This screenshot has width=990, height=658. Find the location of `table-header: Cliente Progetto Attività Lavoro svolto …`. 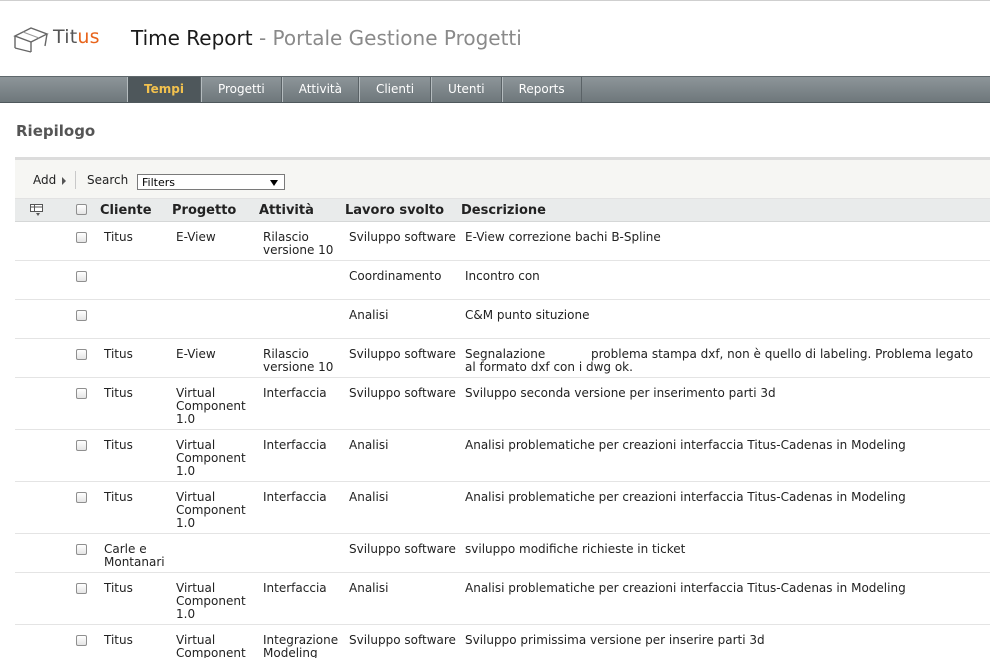

table-header: Cliente Progetto Attività Lavoro svolto … is located at coordinates (502, 210).